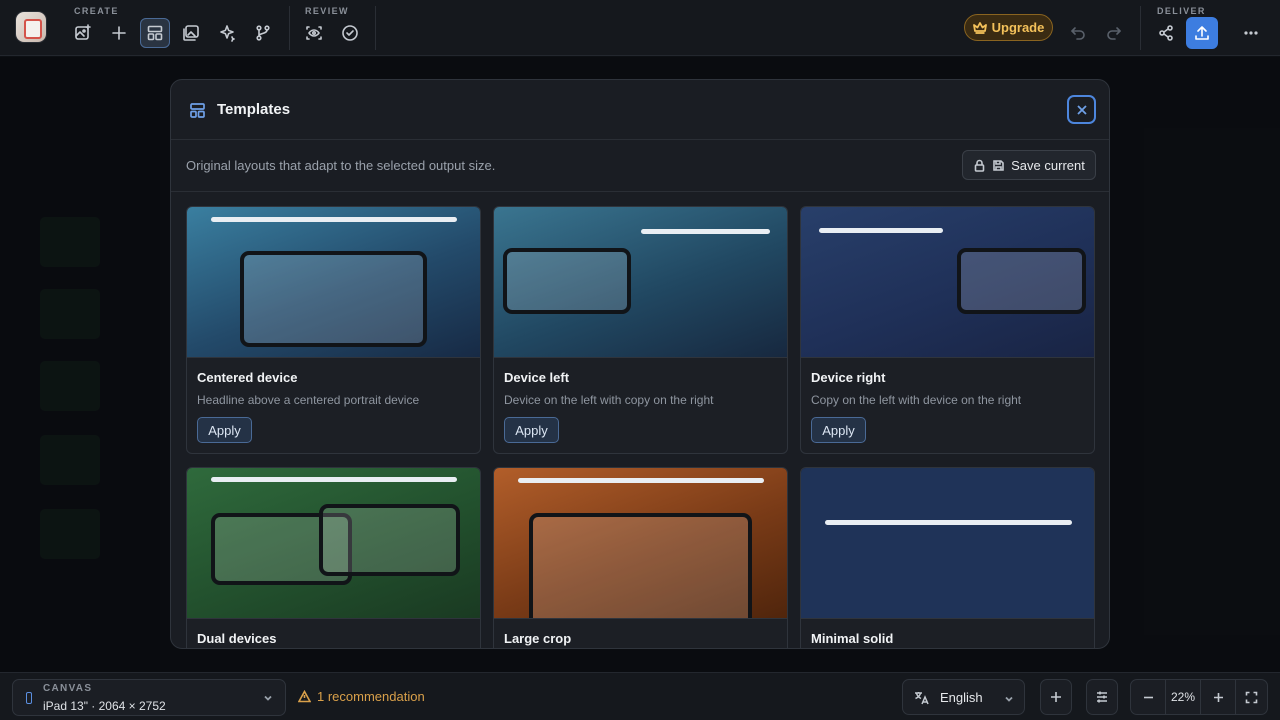 This screenshot has width=1280, height=720. What do you see at coordinates (254, 109) in the screenshot?
I see `modal-title: Templates` at bounding box center [254, 109].